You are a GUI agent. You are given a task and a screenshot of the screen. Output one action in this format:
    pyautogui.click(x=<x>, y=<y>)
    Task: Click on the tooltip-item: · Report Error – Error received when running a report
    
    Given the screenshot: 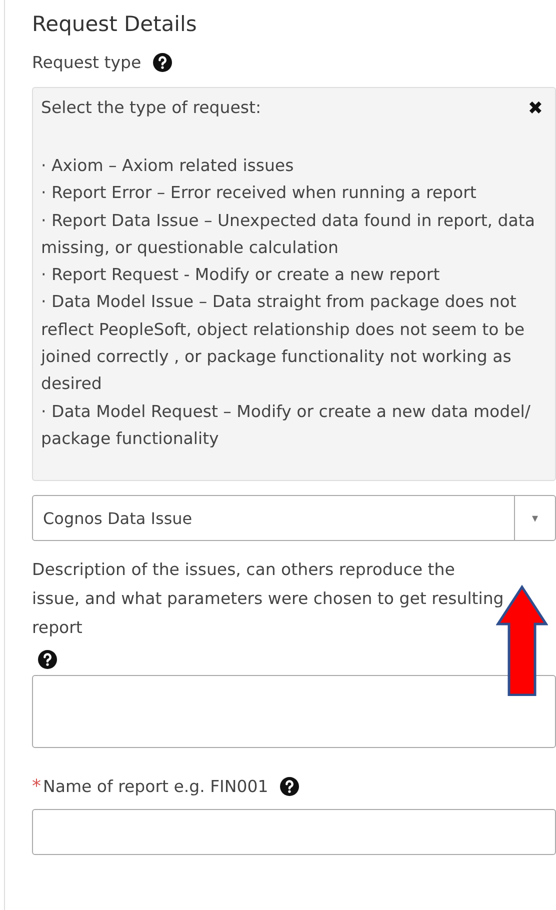 What is the action you would take?
    pyautogui.click(x=259, y=193)
    